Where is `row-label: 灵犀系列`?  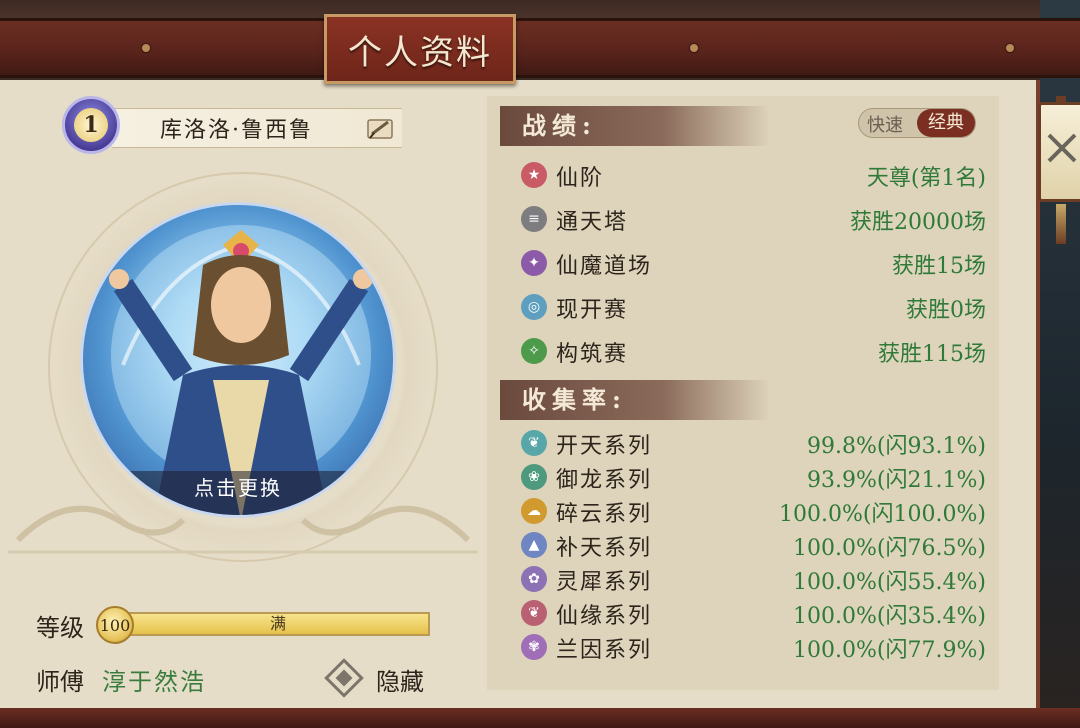
row-label: 灵犀系列 is located at coordinates (604, 582).